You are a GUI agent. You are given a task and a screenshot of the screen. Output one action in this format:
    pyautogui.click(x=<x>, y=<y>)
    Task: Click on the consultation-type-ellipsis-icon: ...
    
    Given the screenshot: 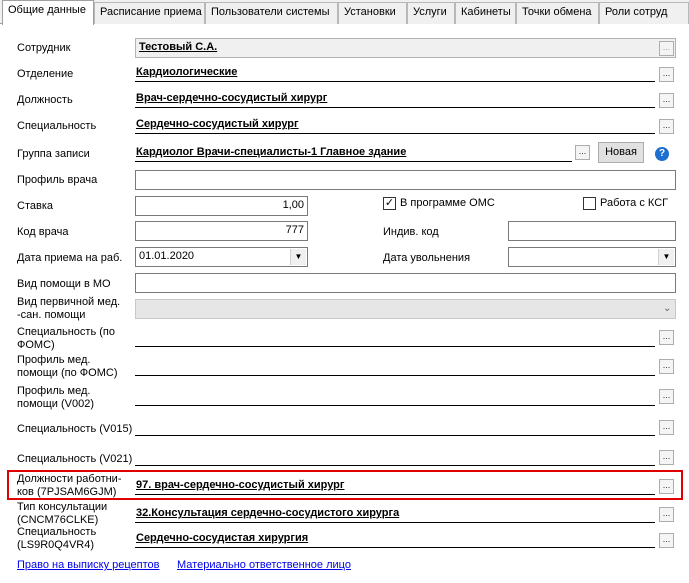 What is the action you would take?
    pyautogui.click(x=666, y=514)
    